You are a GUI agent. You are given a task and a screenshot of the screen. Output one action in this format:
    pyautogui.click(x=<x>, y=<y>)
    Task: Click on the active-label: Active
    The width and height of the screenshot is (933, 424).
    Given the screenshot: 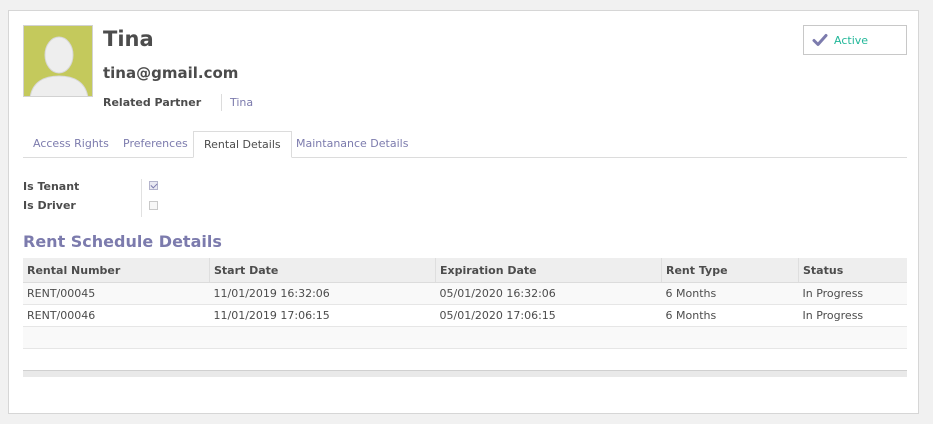 What is the action you would take?
    pyautogui.click(x=851, y=40)
    